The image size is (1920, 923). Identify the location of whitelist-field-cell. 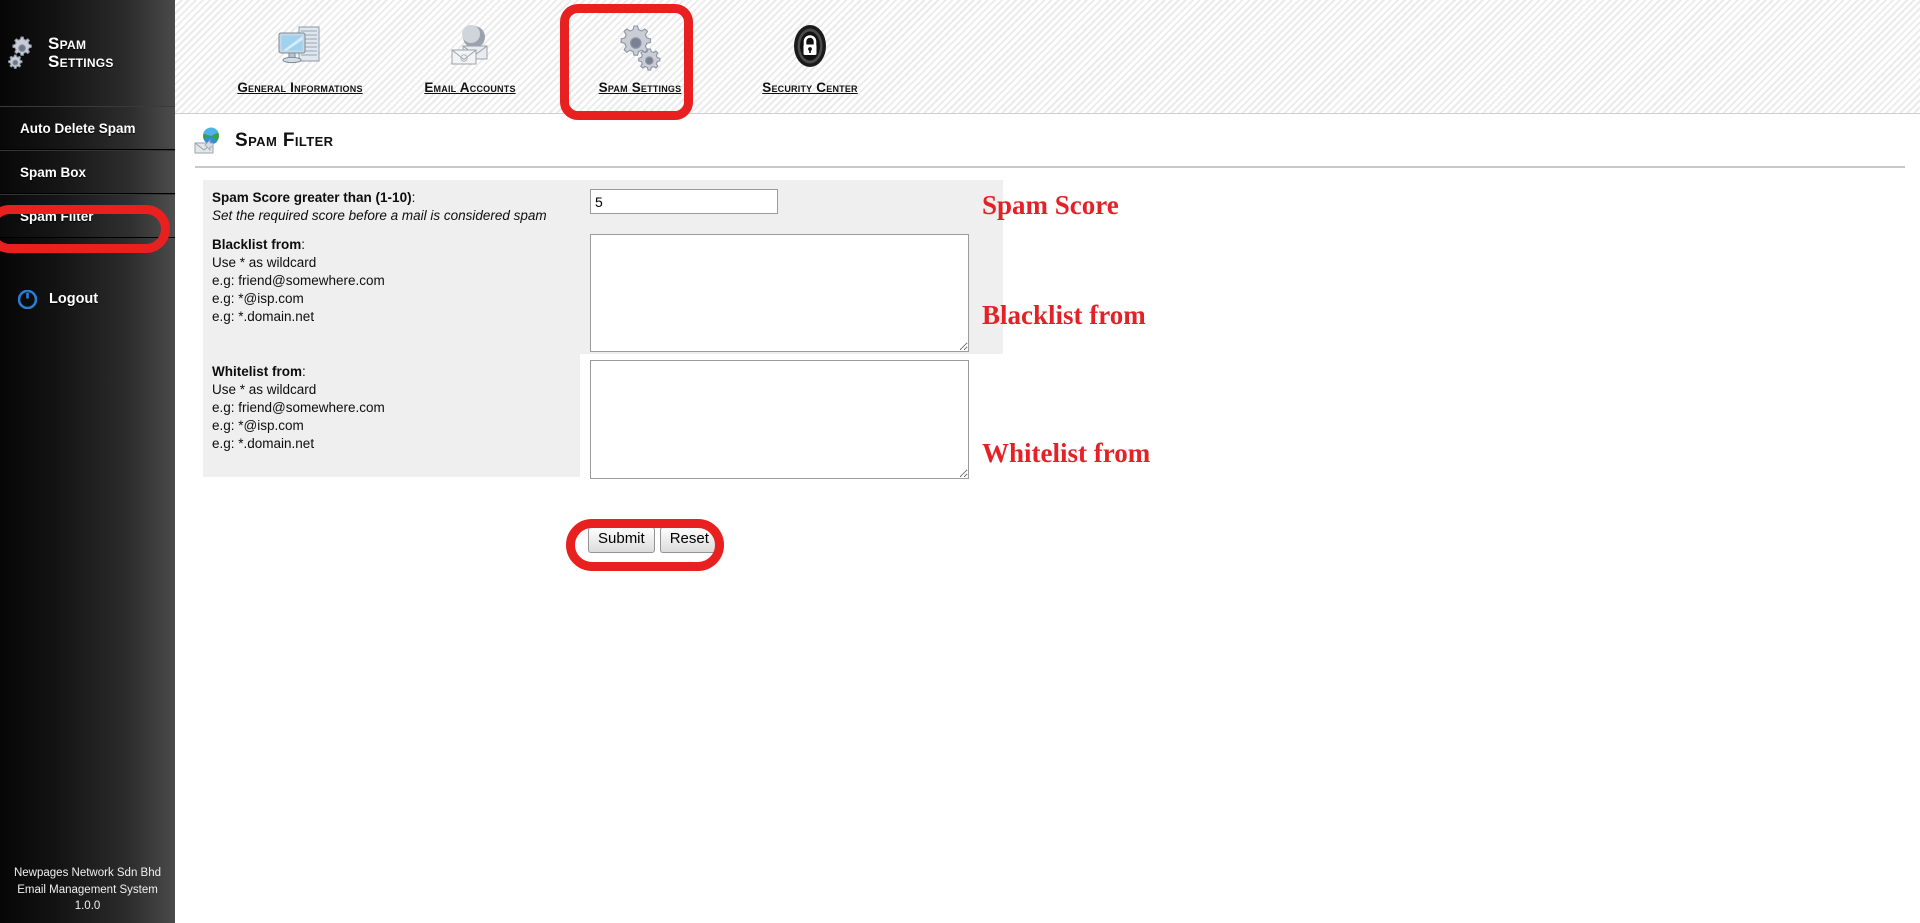
(791, 416).